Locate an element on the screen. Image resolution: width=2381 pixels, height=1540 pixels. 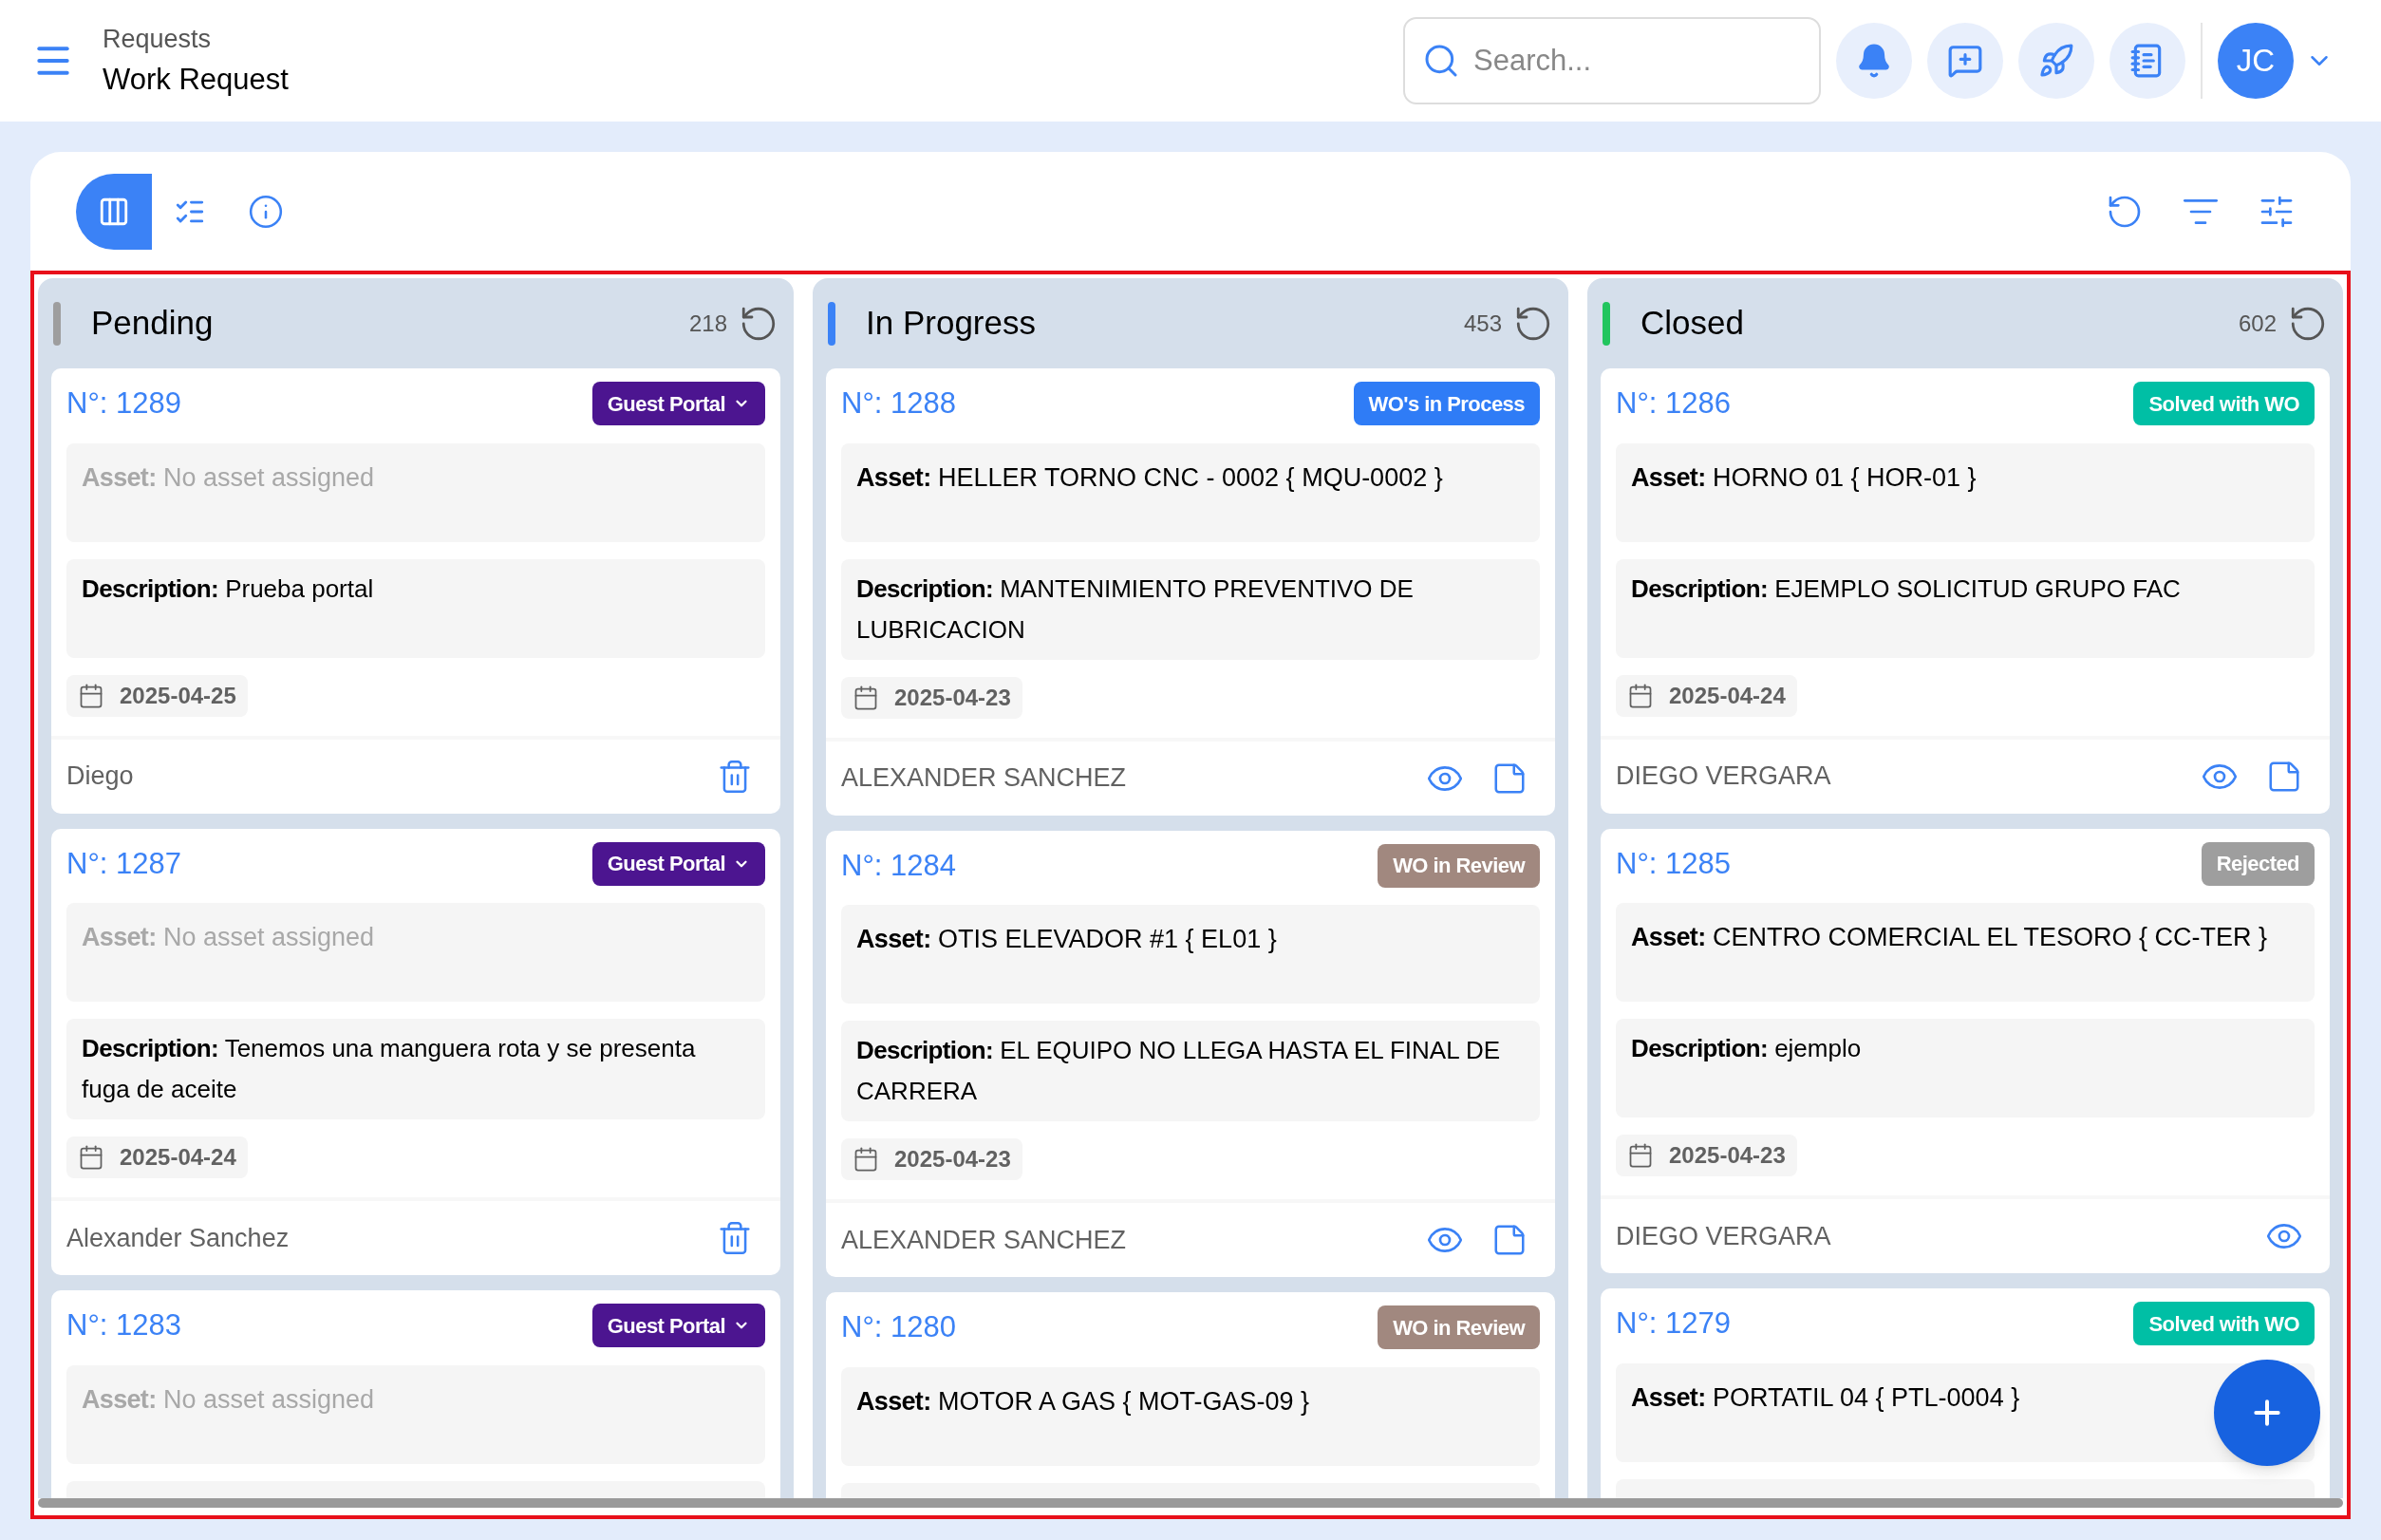
status-badge: Rejected is located at coordinates (2258, 864).